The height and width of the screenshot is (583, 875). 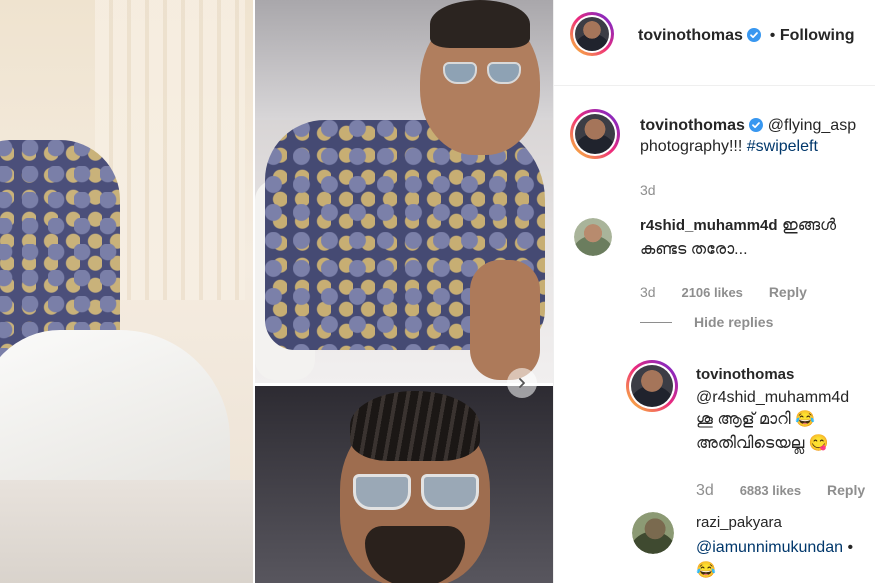 I want to click on reply-text-line-2: അതിവിടെയല്ല 😋, so click(x=762, y=443).